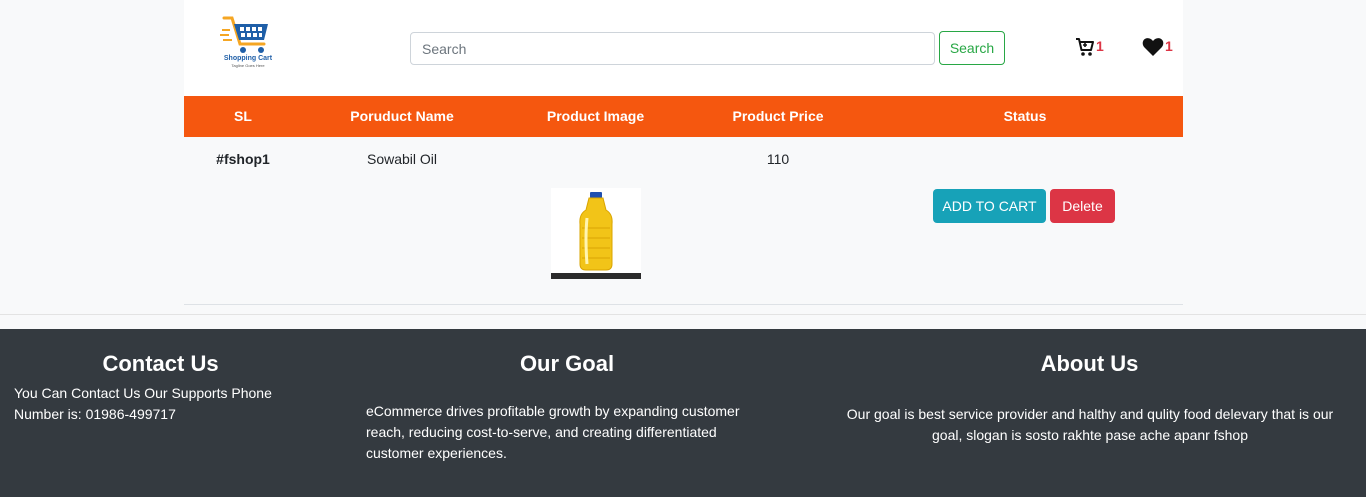 The height and width of the screenshot is (497, 1366). What do you see at coordinates (1153, 49) in the screenshot?
I see `heart-icon` at bounding box center [1153, 49].